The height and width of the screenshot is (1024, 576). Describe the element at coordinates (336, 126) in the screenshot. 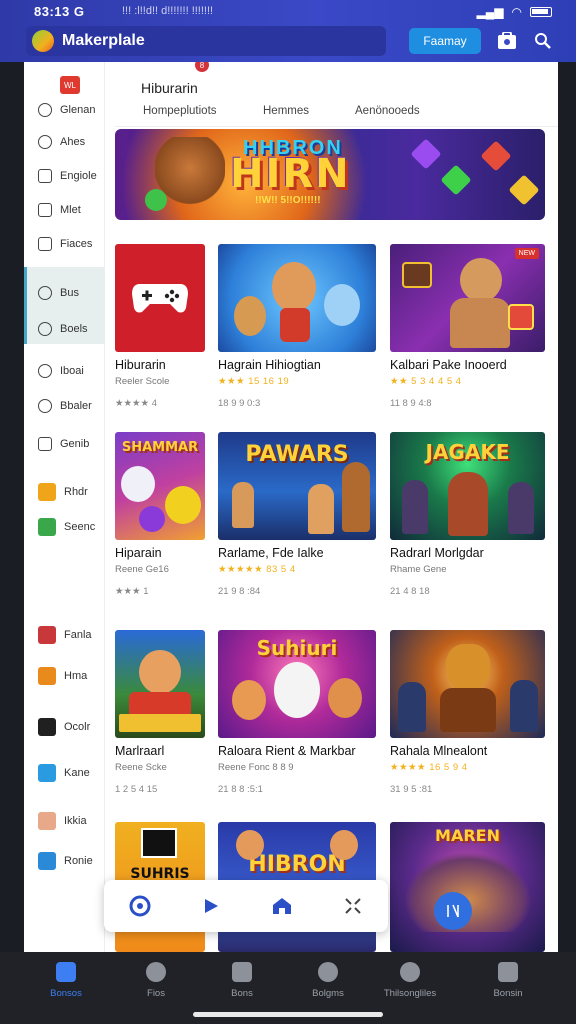

I see `tab-divider` at that location.